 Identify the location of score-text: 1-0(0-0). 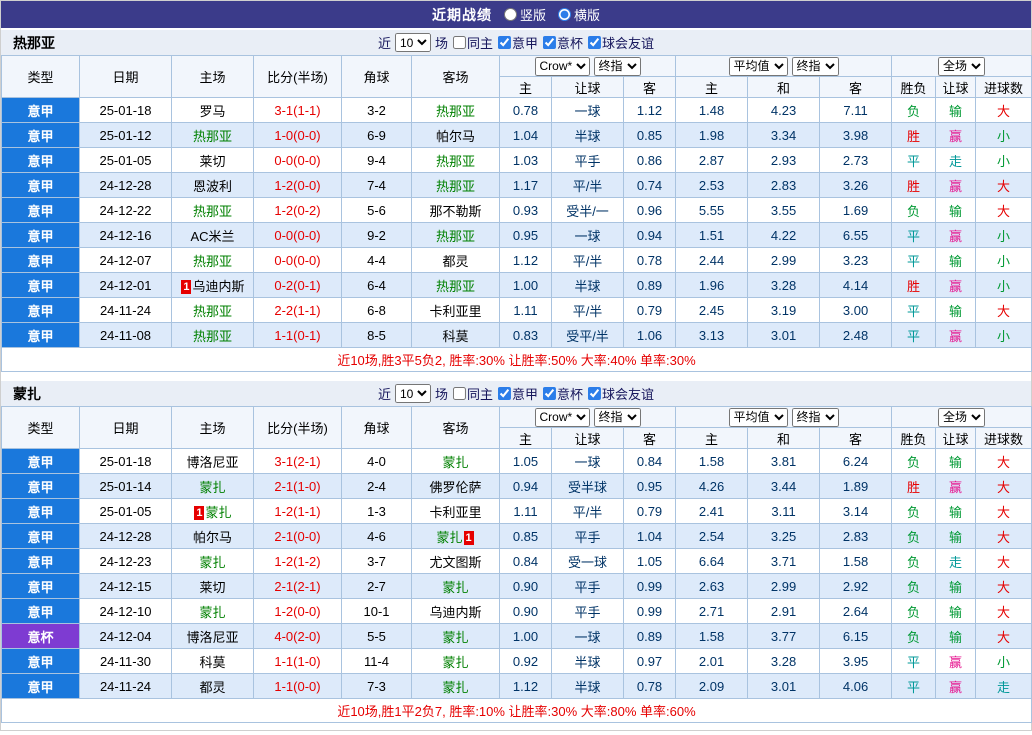
(297, 135).